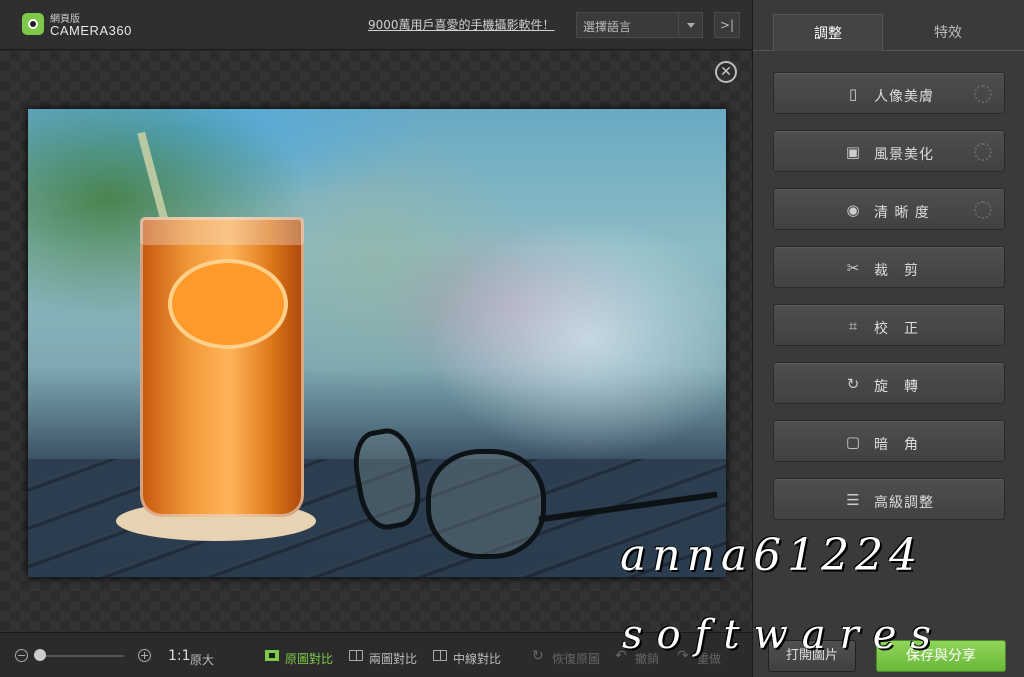 This screenshot has width=1024, height=677. I want to click on portrait-icon: ▯, so click(853, 94).